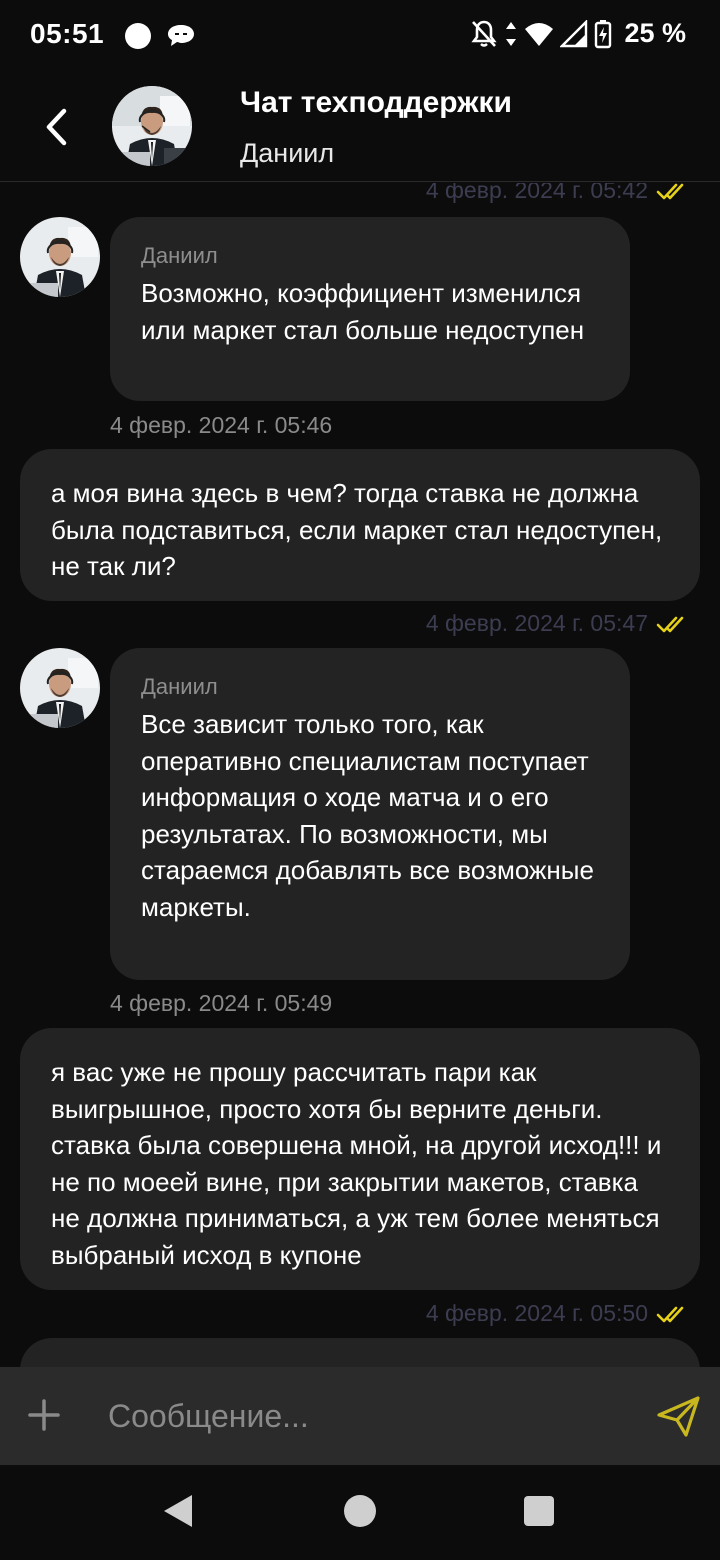  Describe the element at coordinates (536, 1313) in the screenshot. I see `message-timestamp: 4 февр. 2024 г. 05:50` at that location.